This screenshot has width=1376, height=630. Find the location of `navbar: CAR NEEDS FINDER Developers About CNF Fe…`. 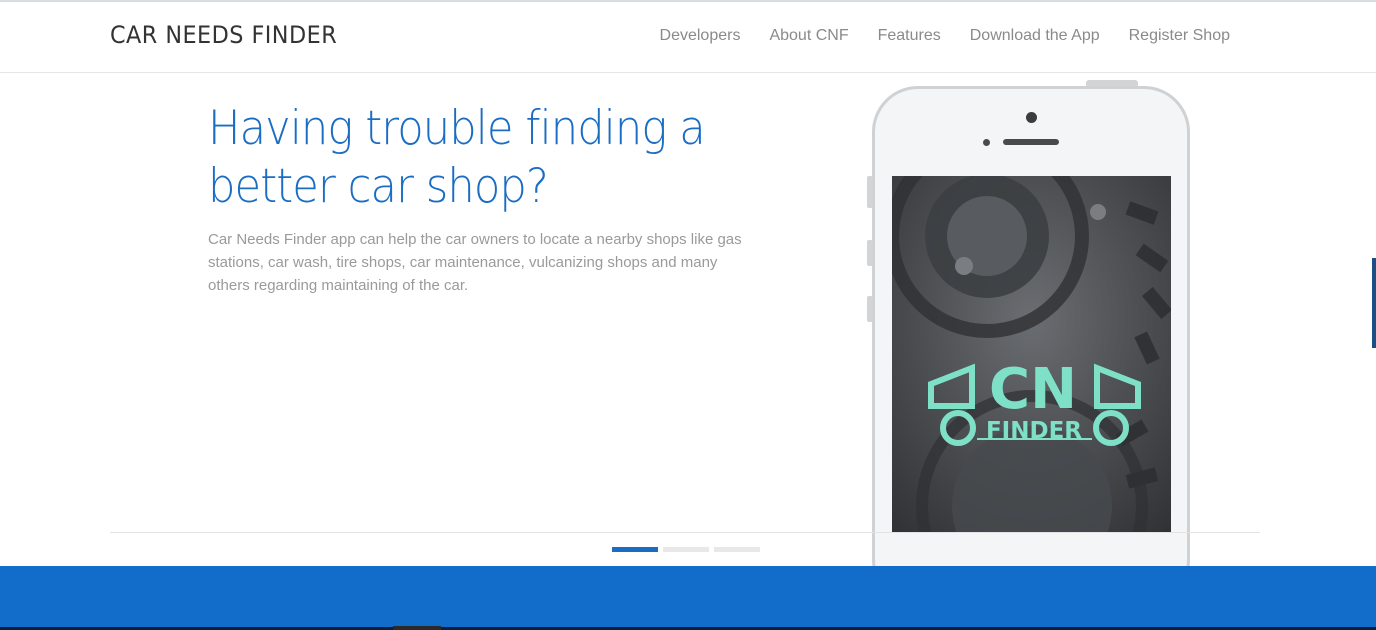

navbar: CAR NEEDS FINDER Developers About CNF Fe… is located at coordinates (688, 37).